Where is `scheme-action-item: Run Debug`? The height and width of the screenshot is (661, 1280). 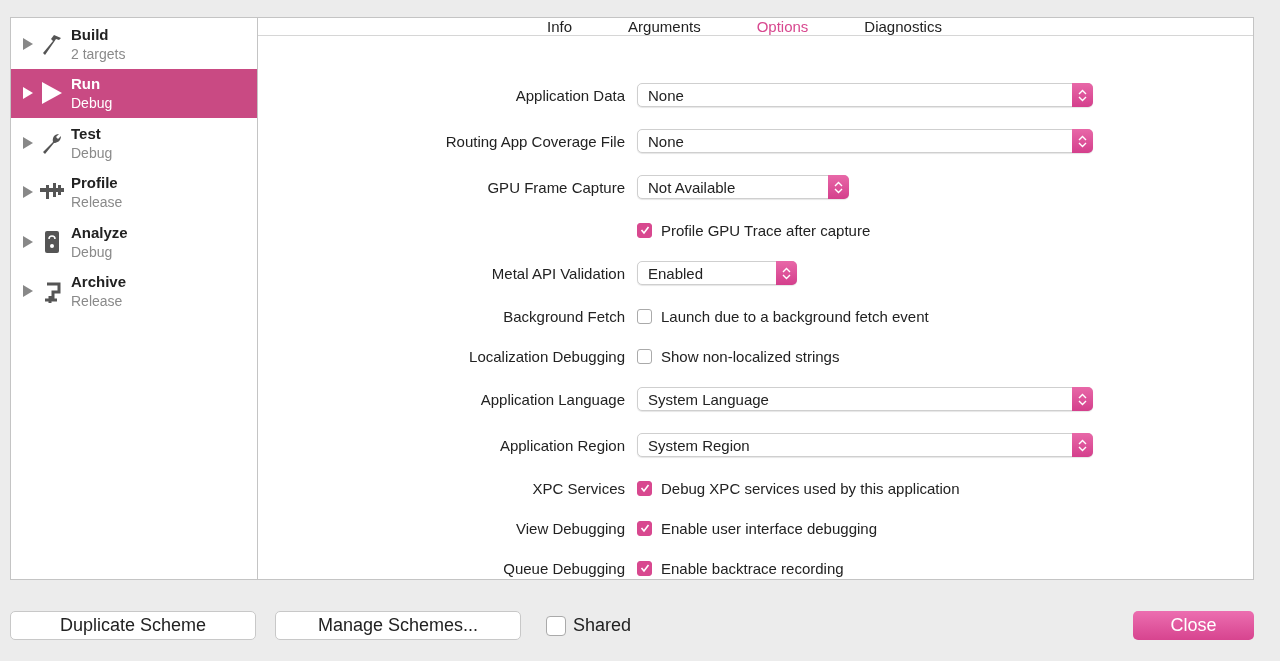
scheme-action-item: Run Debug is located at coordinates (134, 93).